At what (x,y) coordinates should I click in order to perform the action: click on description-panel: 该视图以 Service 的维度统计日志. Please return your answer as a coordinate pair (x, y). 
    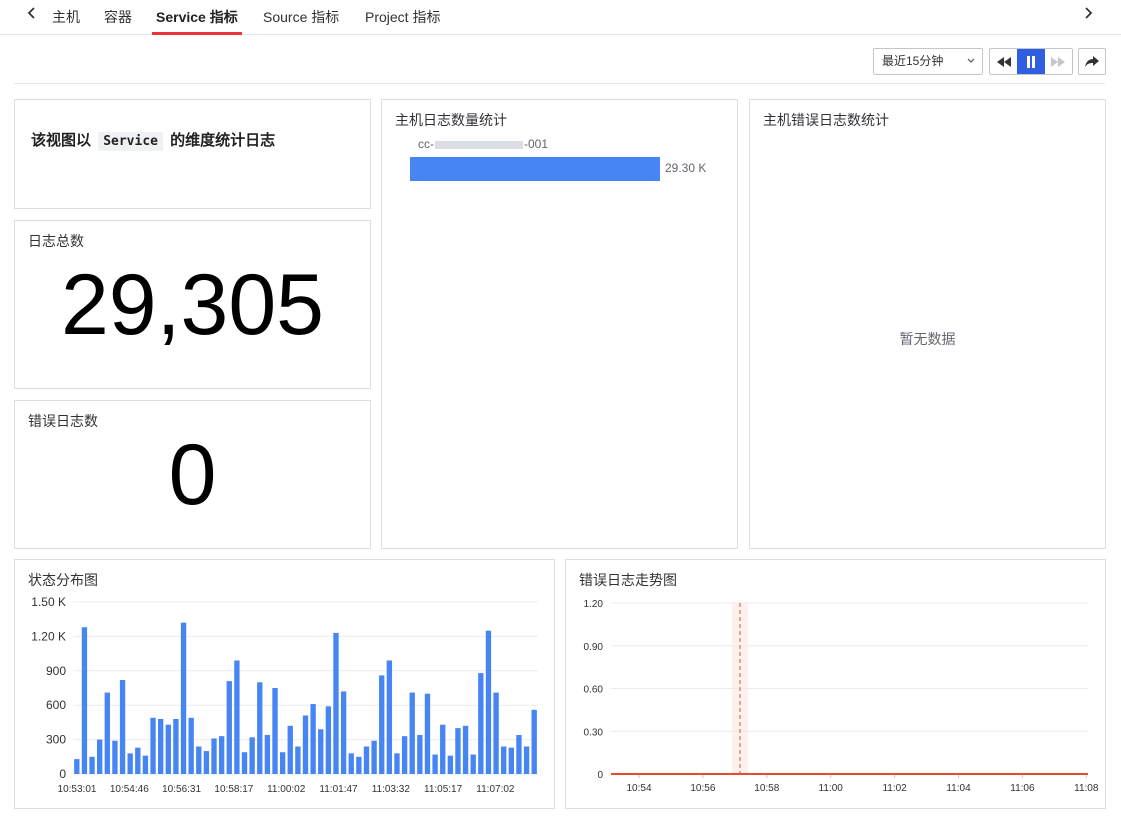
    Looking at the image, I should click on (192, 154).